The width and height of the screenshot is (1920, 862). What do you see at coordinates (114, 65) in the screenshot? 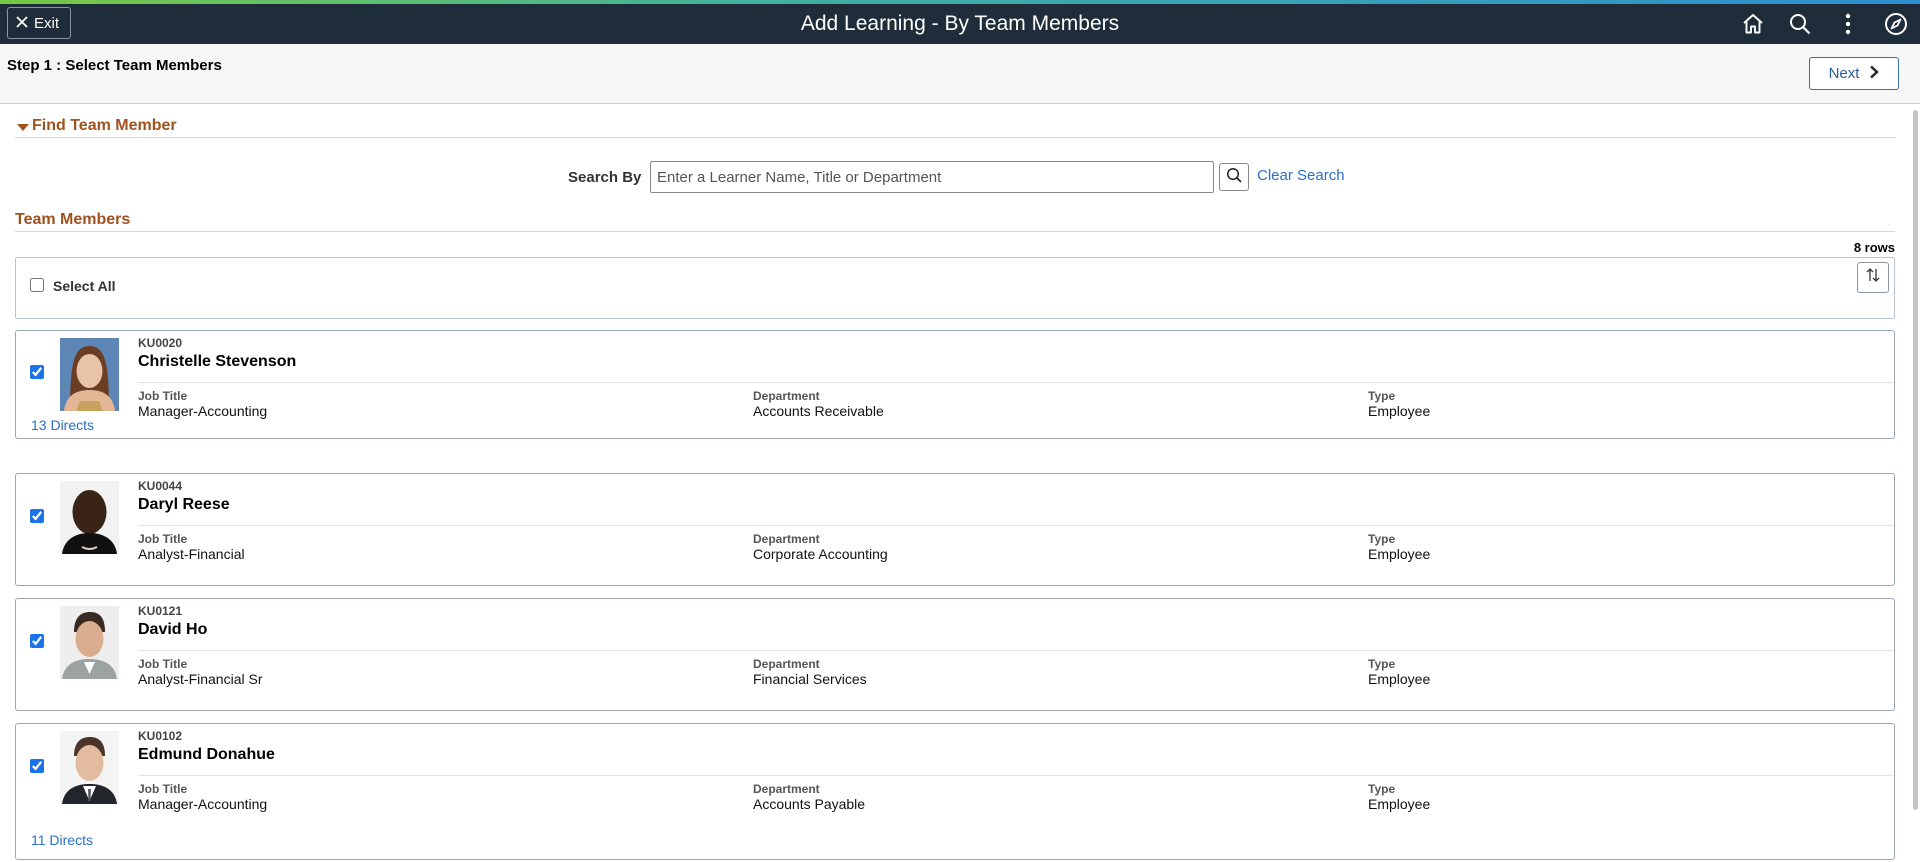
I see `step-label: Step 1 : Select Team Members` at bounding box center [114, 65].